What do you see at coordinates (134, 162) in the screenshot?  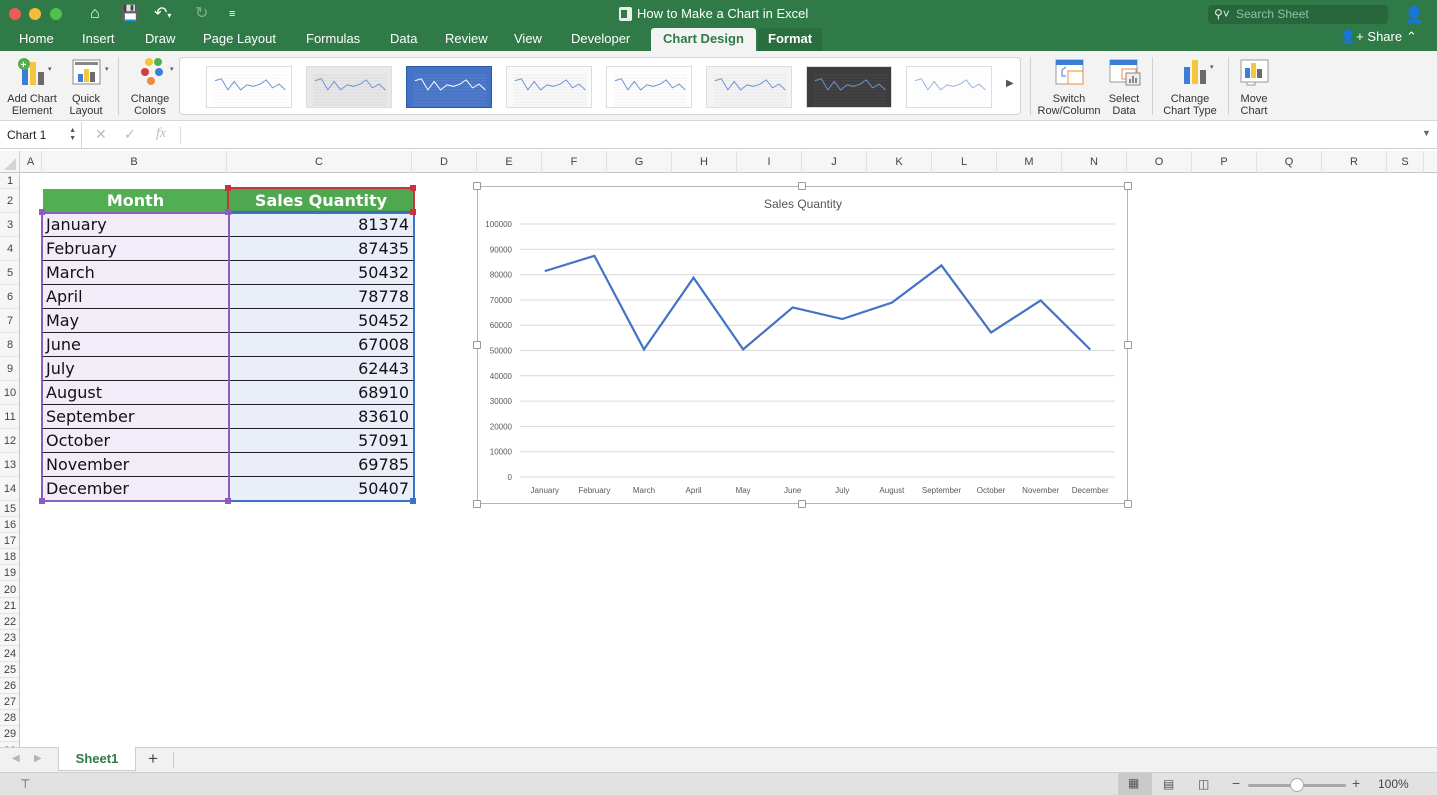 I see `column-header-b: B` at bounding box center [134, 162].